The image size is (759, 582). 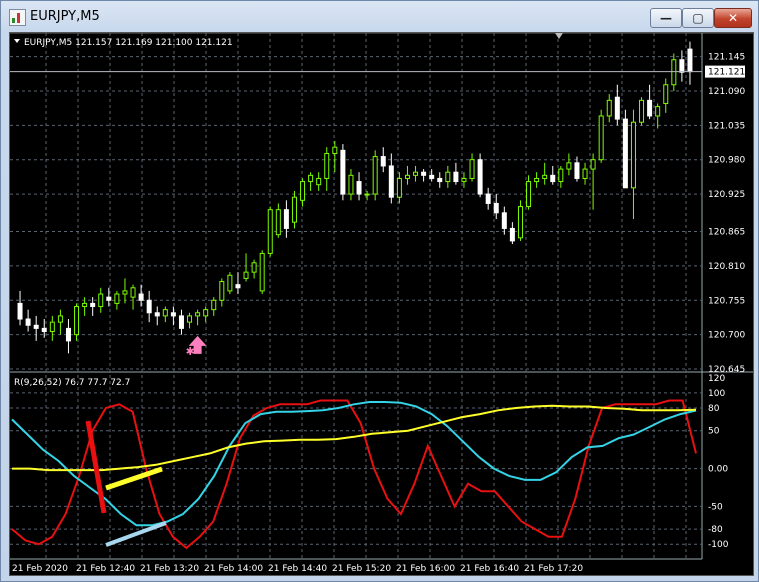 What do you see at coordinates (233, 569) in the screenshot?
I see `time-tick-label: 21 Feb 14:00` at bounding box center [233, 569].